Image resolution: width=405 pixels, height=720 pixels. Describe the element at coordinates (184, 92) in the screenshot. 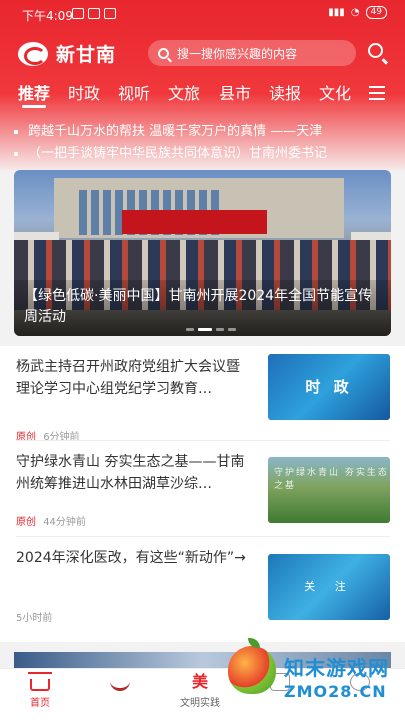

I see `tab-culture-tourism: 文旅` at that location.